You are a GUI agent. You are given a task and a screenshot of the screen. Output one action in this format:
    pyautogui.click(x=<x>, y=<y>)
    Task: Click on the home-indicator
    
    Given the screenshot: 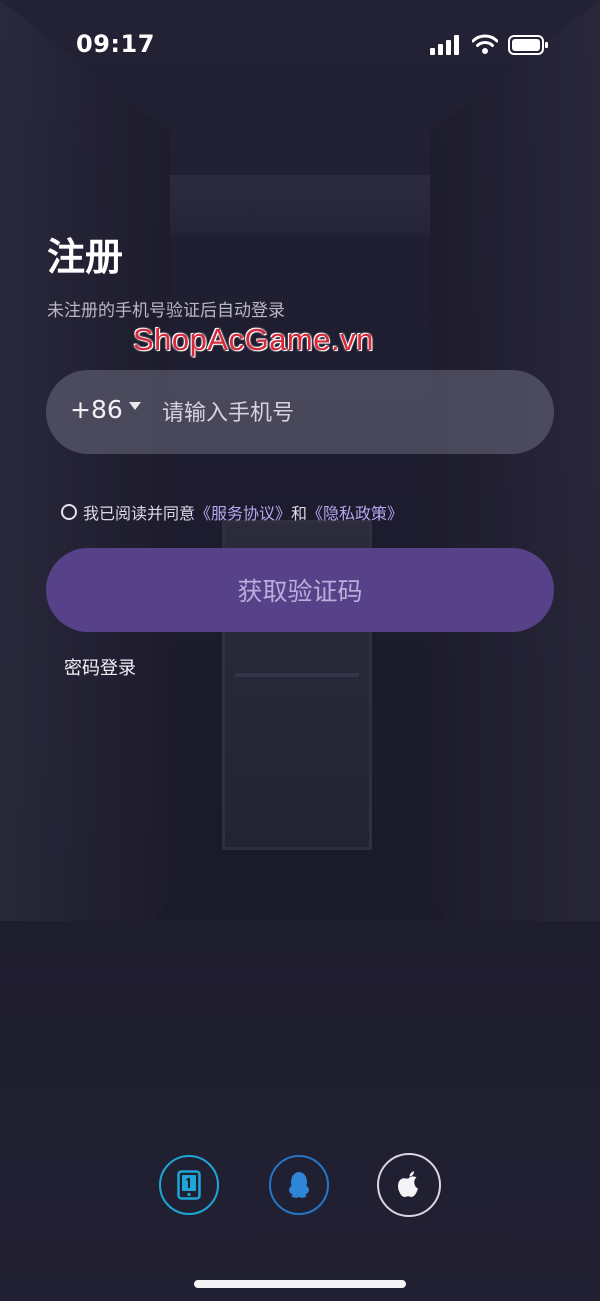 What is the action you would take?
    pyautogui.click(x=300, y=1284)
    